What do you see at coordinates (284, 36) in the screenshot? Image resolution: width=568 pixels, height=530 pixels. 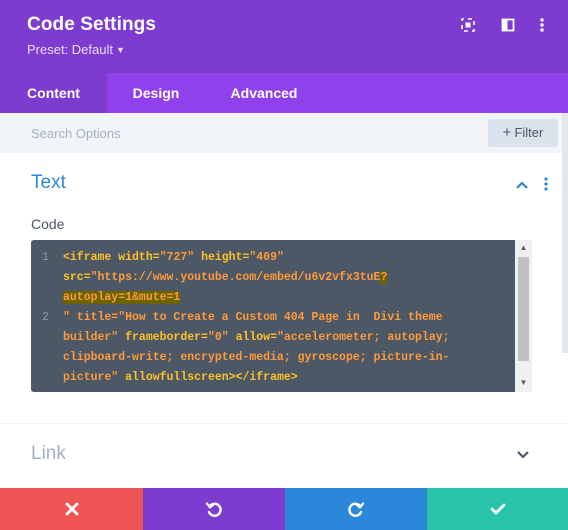 I see `modal-header: Code Settings Preset: Default ▼` at bounding box center [284, 36].